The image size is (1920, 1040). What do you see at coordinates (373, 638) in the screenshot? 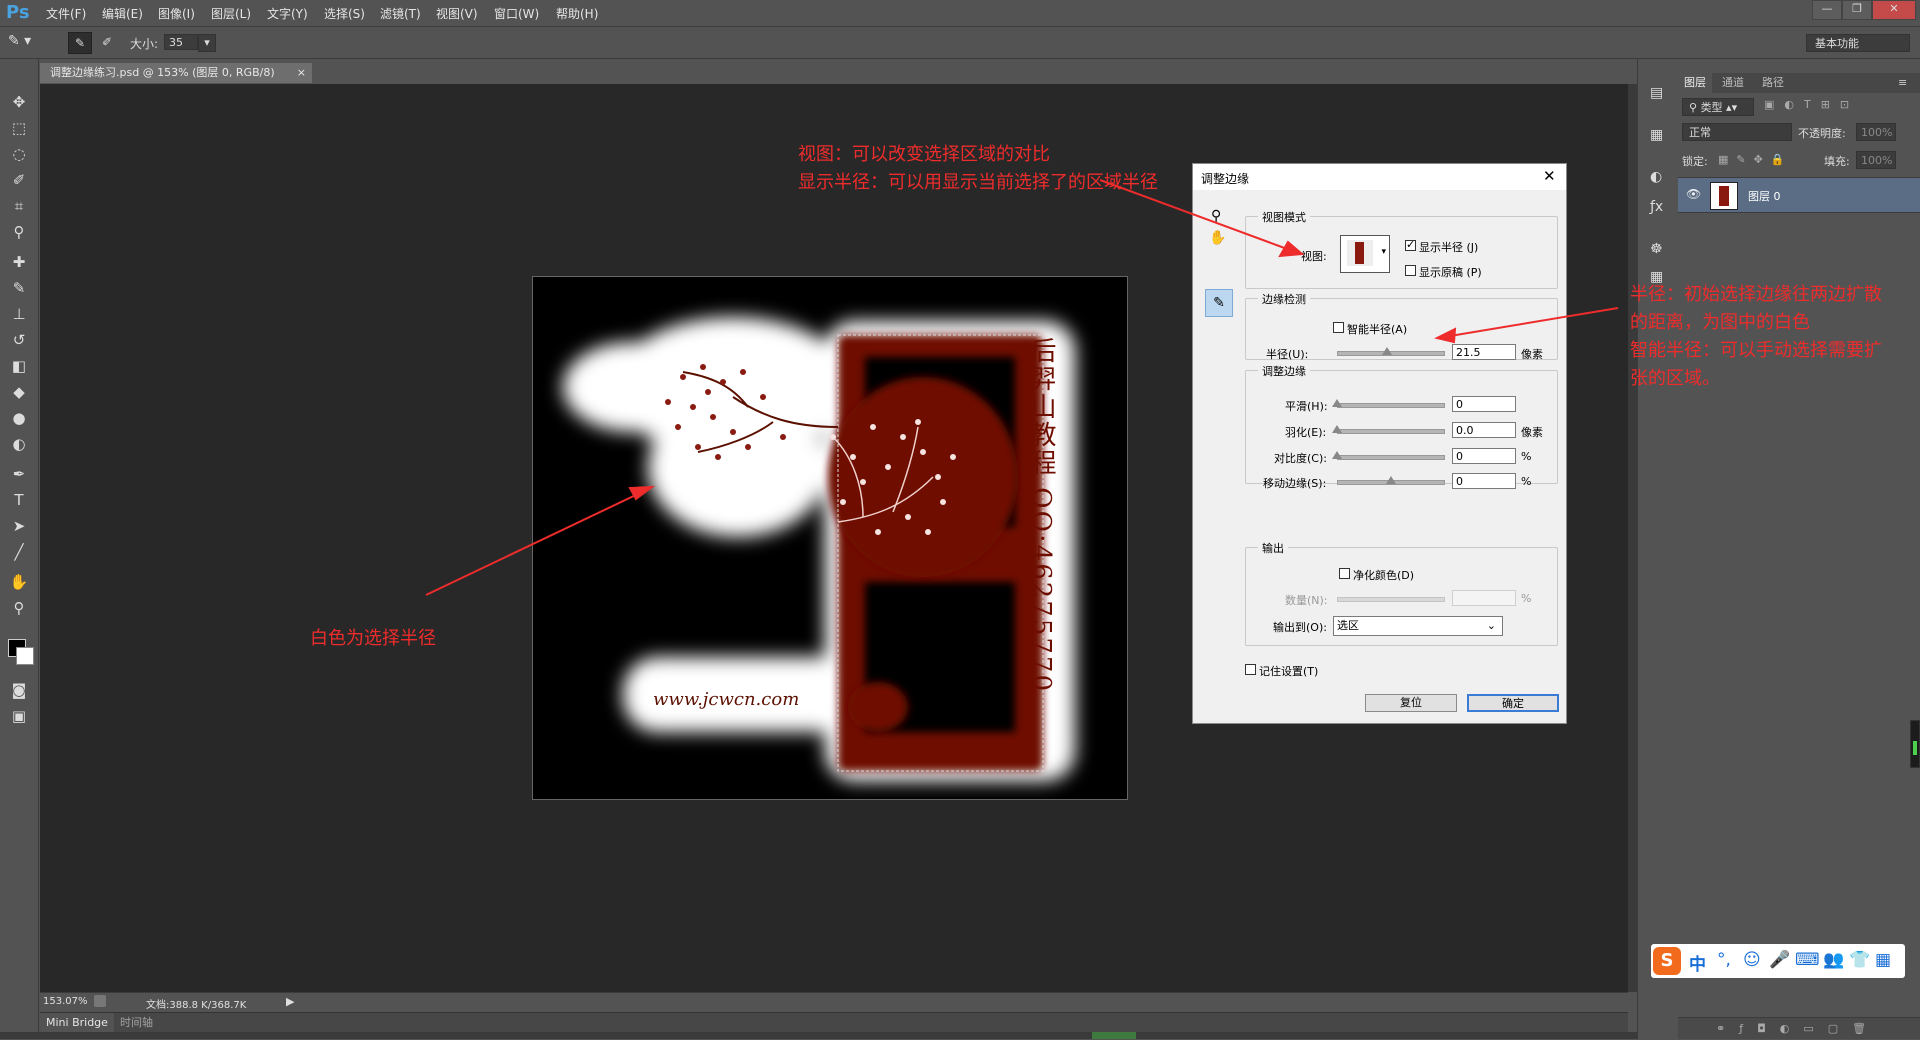
I see `annotation-white-radius: 白色为选择半径` at bounding box center [373, 638].